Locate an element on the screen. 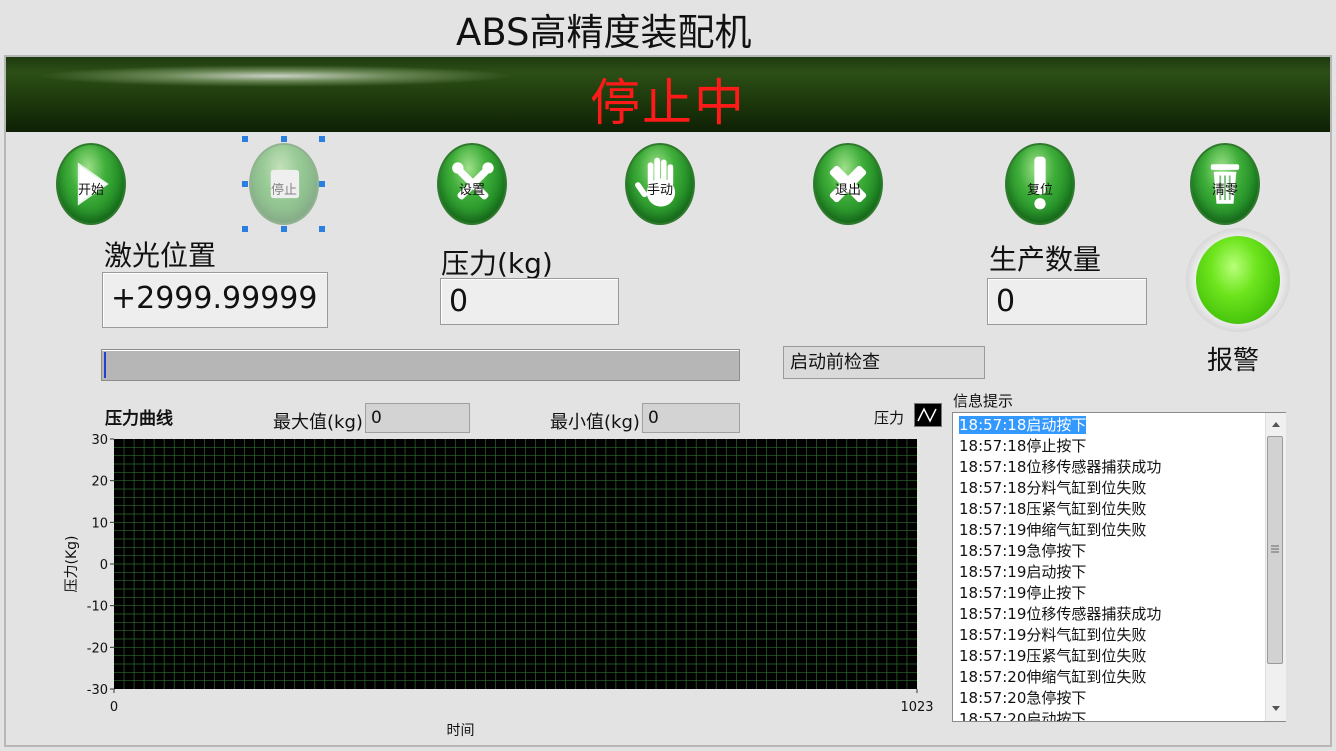 The width and height of the screenshot is (1336, 751). log-entry: 18:57:18分料气缸到位失败 is located at coordinates (1052, 488).